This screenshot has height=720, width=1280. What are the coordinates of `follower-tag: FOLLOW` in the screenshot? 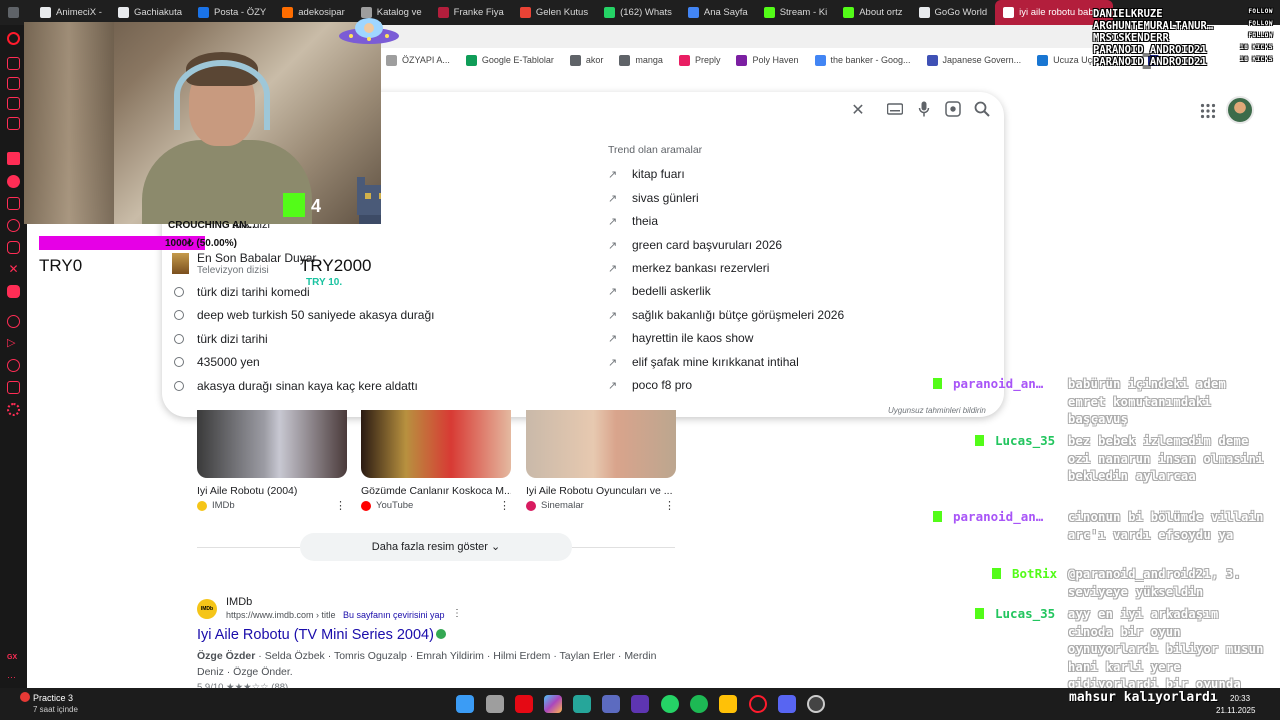 It's located at (1260, 23).